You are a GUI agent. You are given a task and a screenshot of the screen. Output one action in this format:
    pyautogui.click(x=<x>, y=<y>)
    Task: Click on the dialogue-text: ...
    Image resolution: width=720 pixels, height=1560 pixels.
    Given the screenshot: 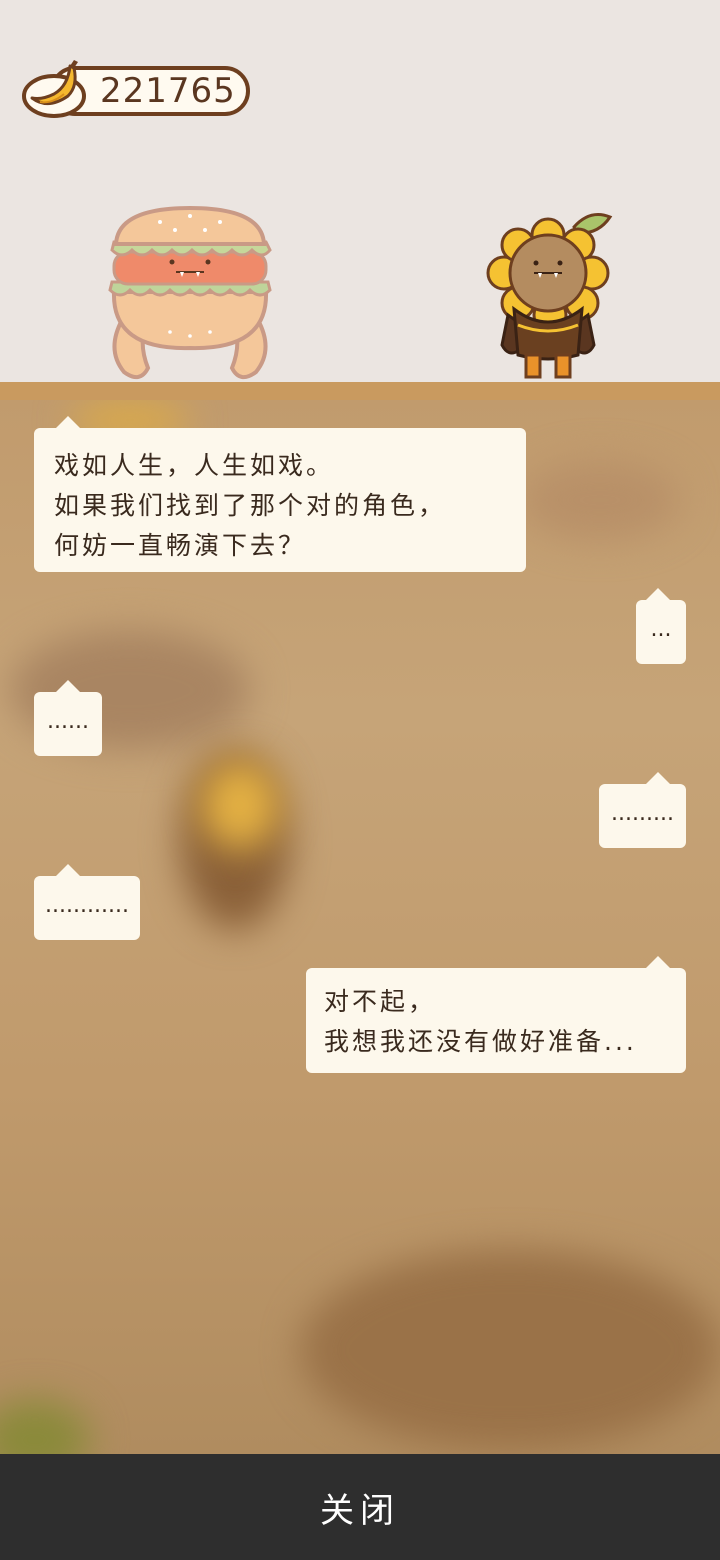 What is the action you would take?
    pyautogui.click(x=661, y=629)
    